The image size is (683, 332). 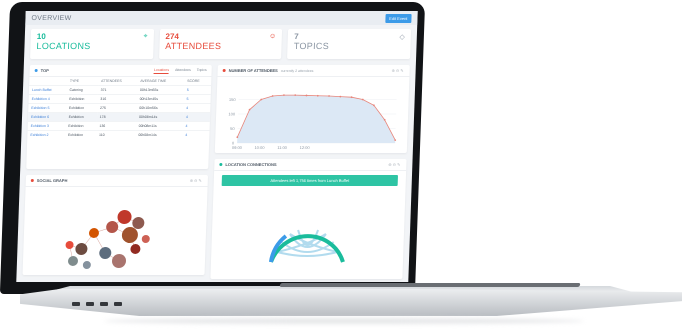 I want to click on edit-event-button: Edit Event, so click(x=398, y=18).